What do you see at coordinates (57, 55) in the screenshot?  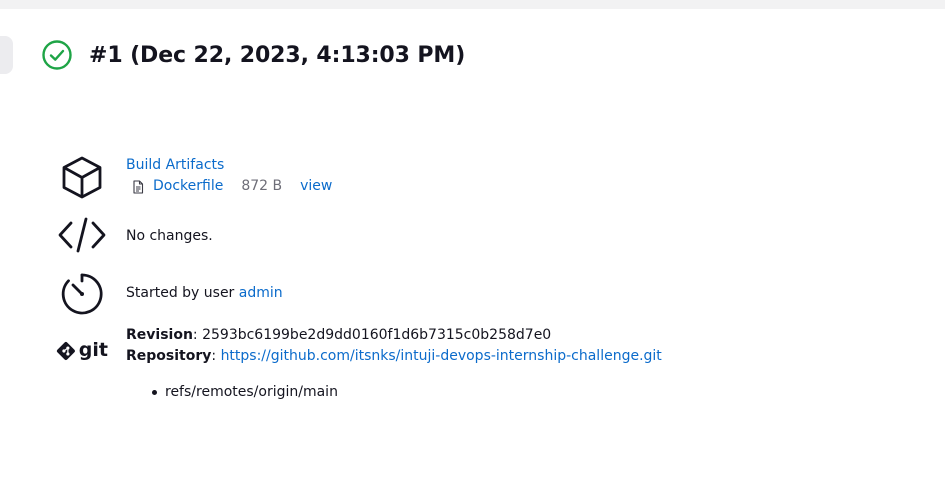 I see `success-check-icon` at bounding box center [57, 55].